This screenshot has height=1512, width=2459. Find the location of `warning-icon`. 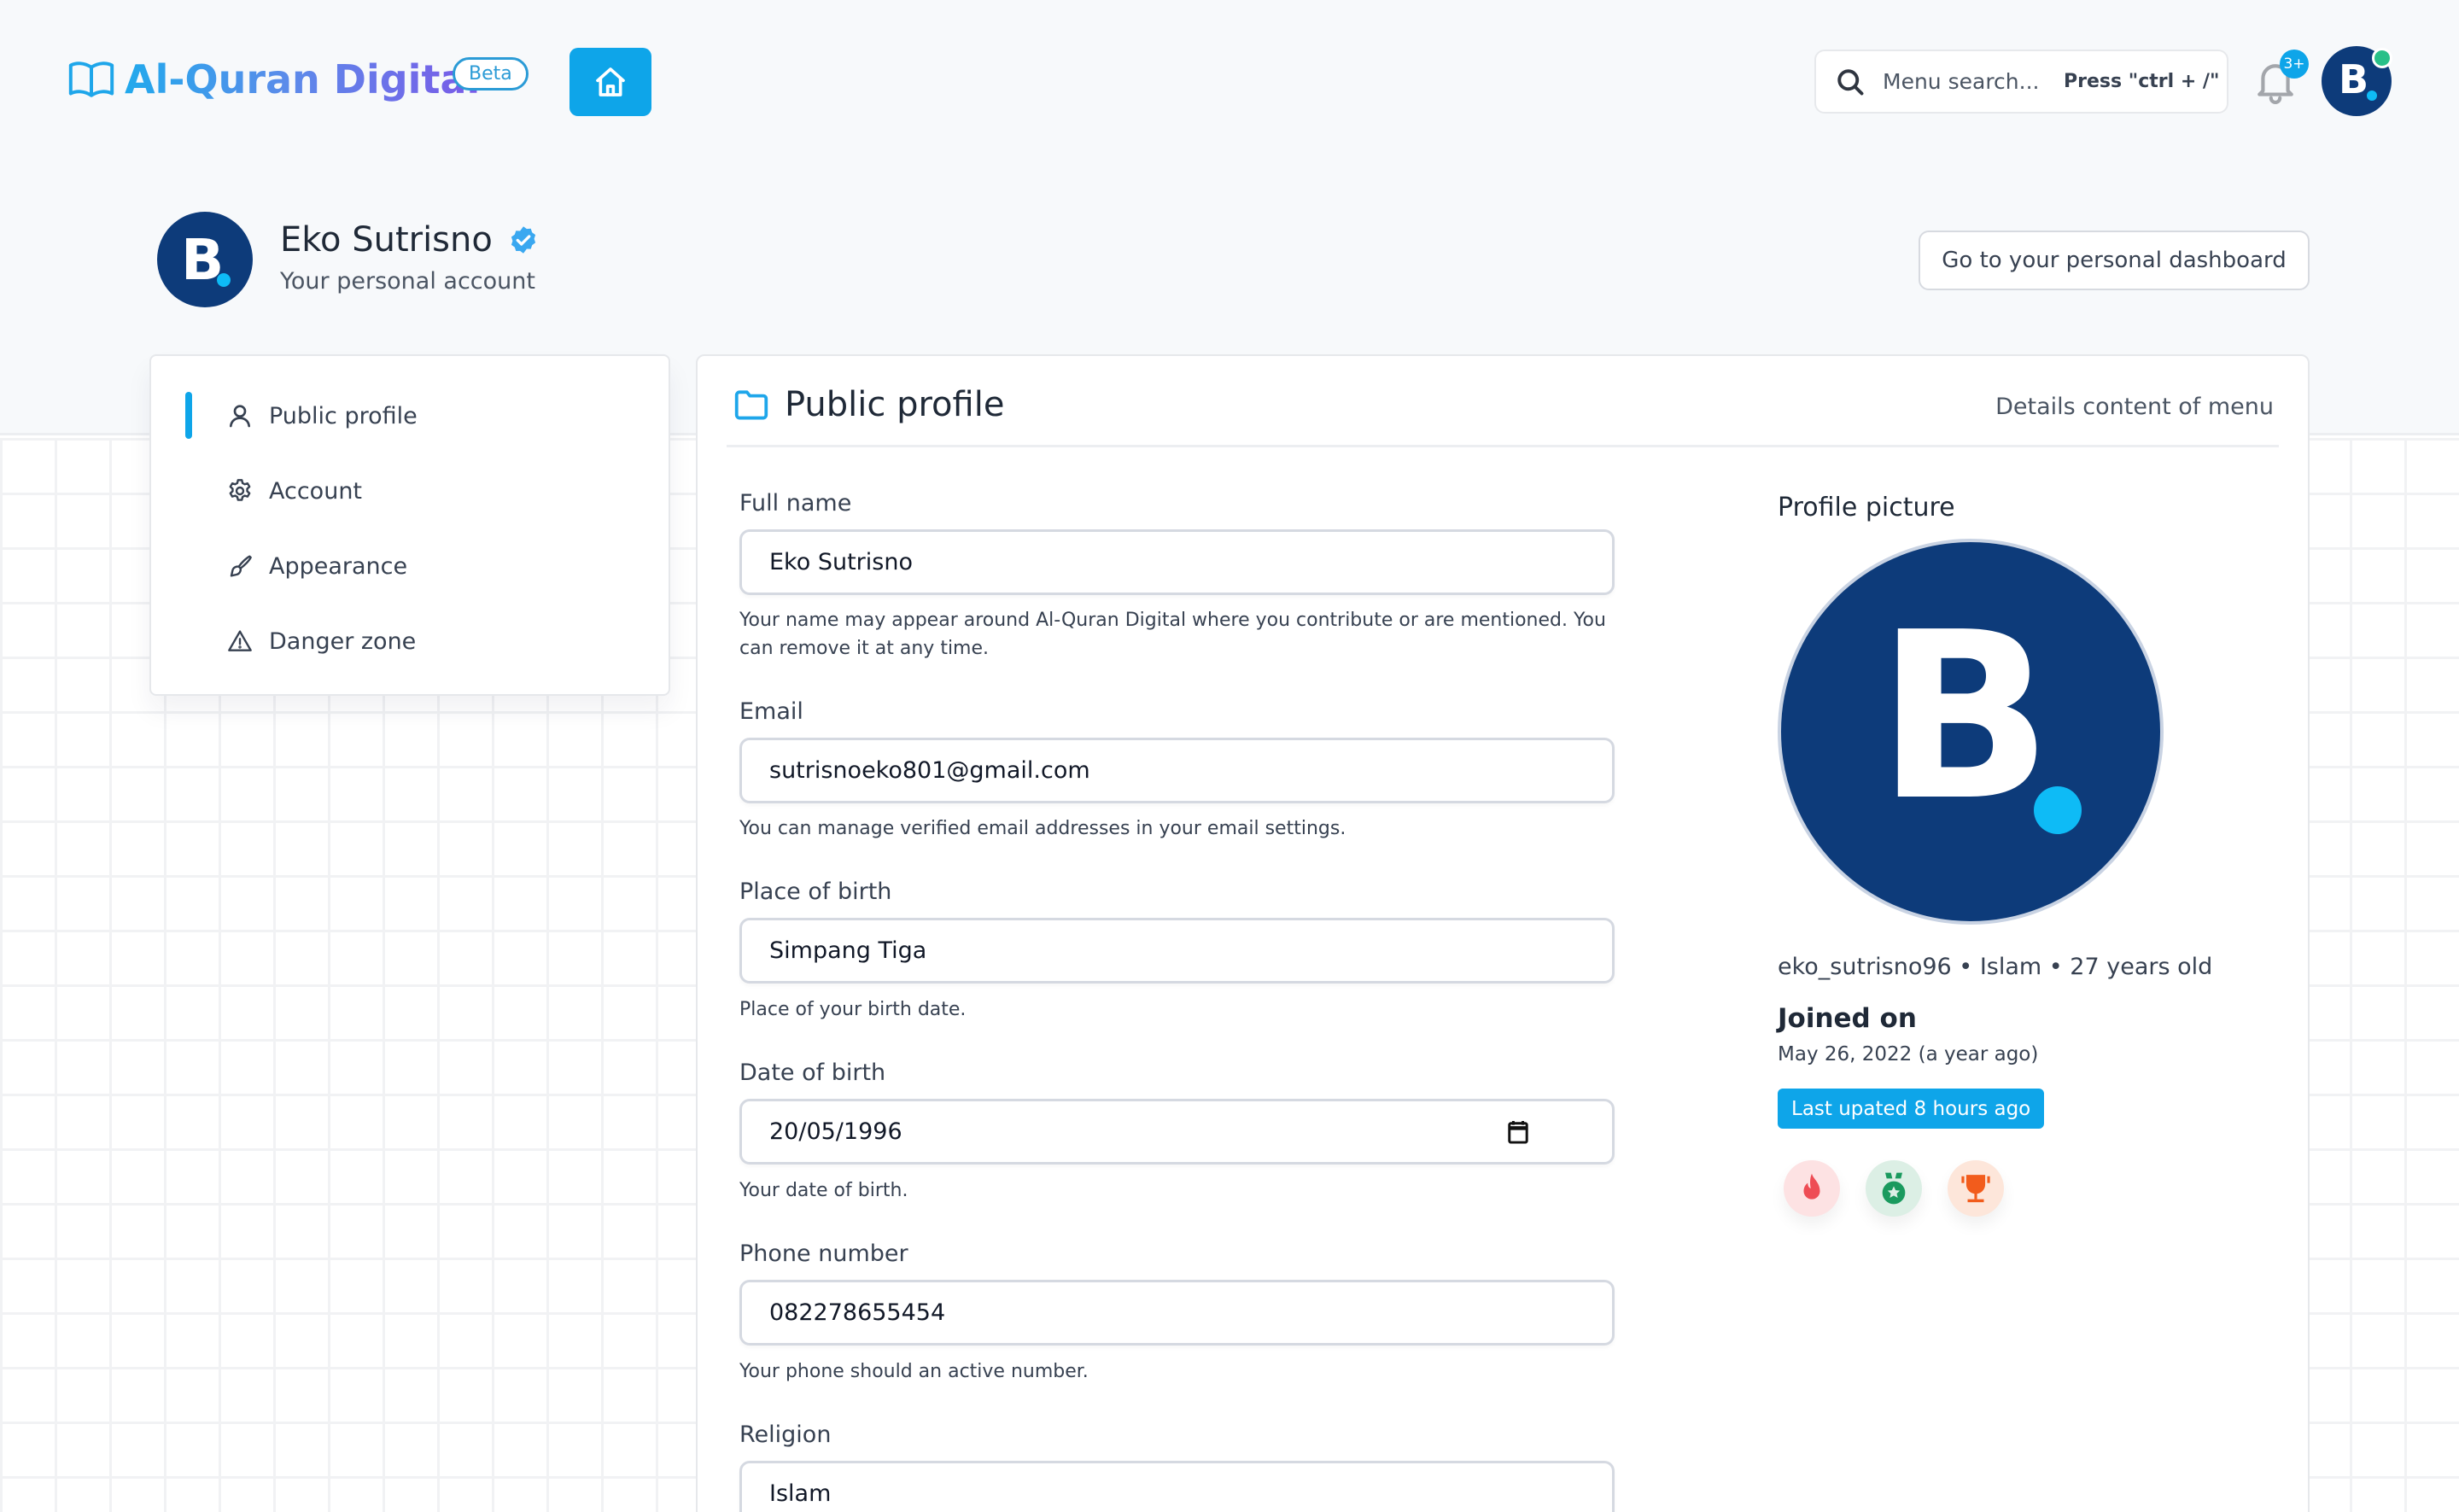

warning-icon is located at coordinates (240, 640).